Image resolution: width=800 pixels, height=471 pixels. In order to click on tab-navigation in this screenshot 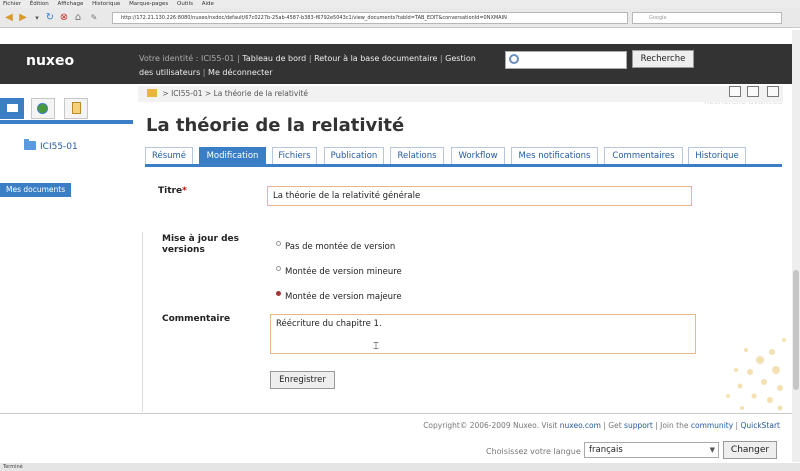, I will do `click(12, 108)`.